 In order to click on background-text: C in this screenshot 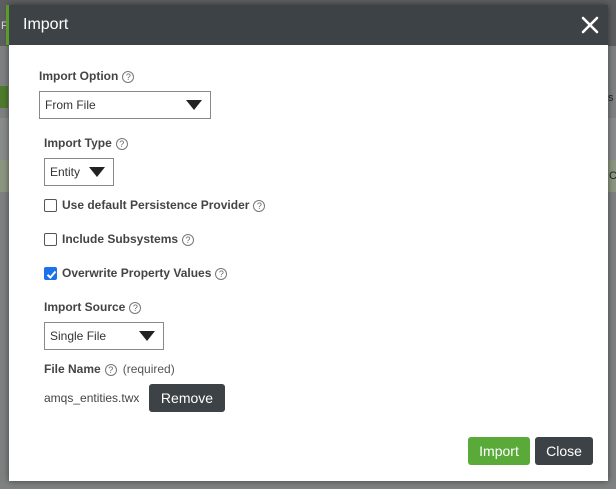, I will do `click(612, 176)`.